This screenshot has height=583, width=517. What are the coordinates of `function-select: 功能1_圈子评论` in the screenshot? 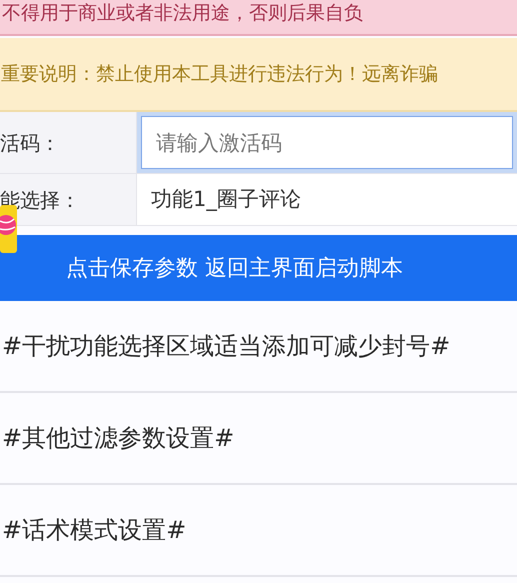 It's located at (226, 200).